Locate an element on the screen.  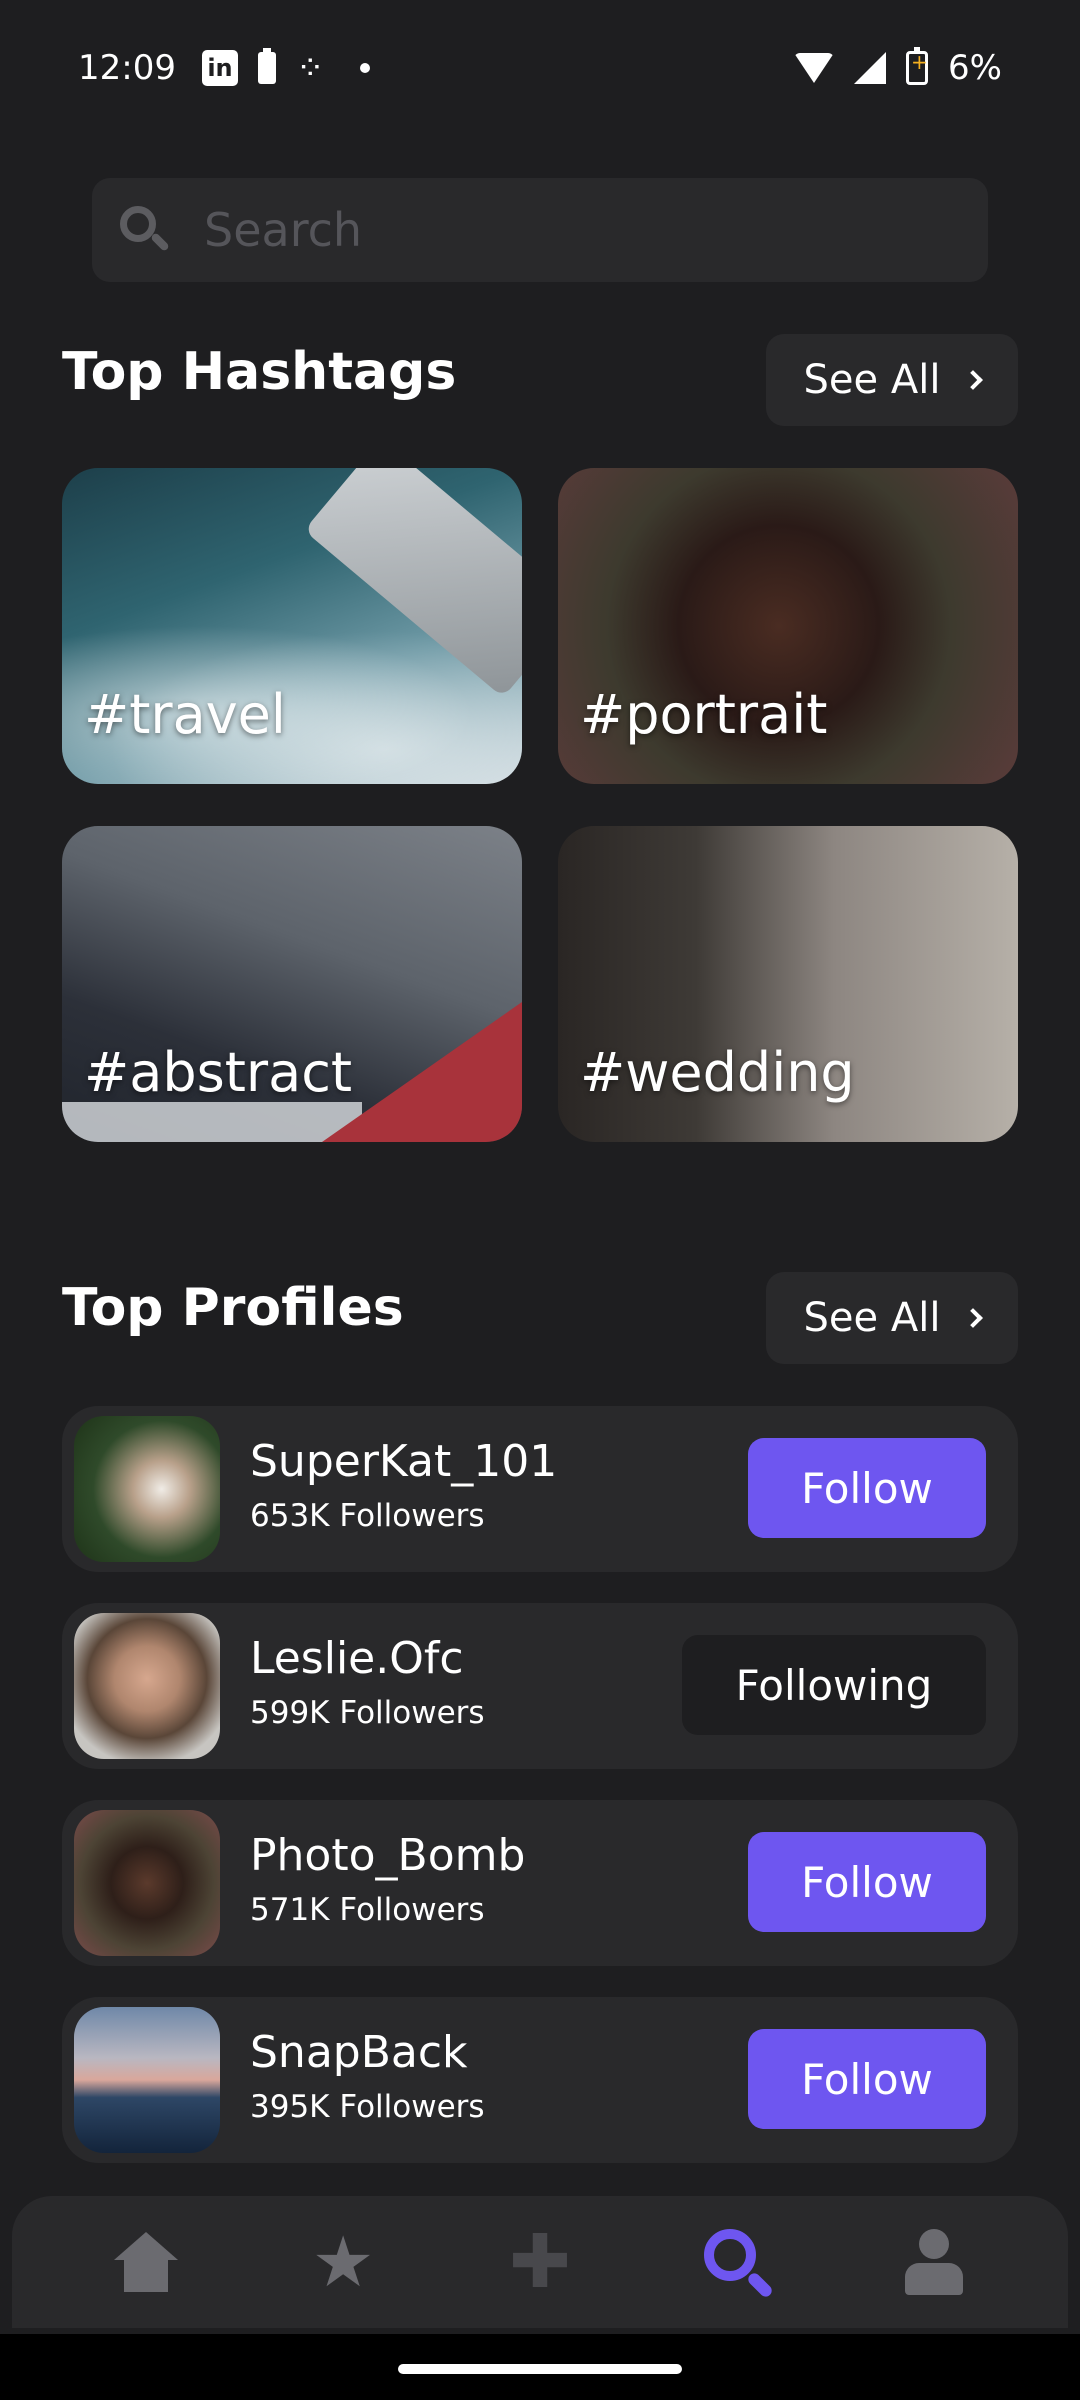
profiles-see-all-button: See All is located at coordinates (892, 1318).